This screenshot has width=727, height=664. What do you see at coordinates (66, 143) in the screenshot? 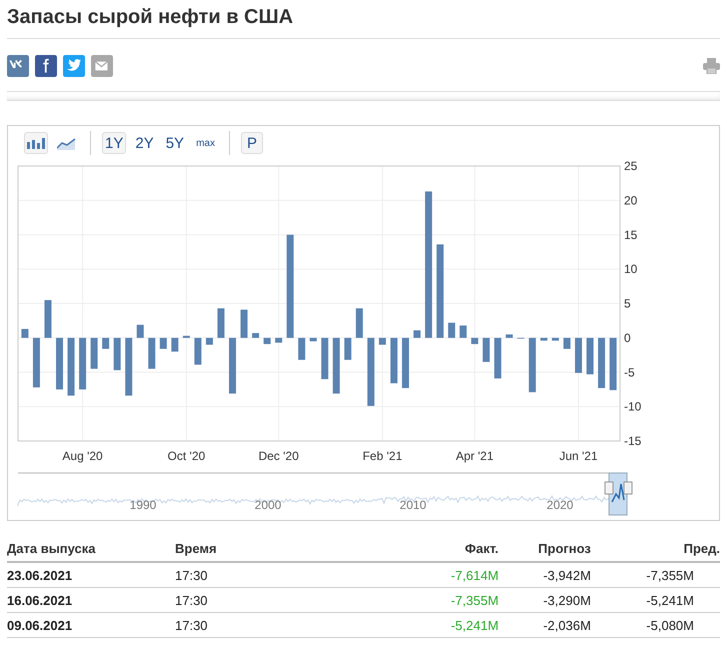
I see `area-chart-icon` at bounding box center [66, 143].